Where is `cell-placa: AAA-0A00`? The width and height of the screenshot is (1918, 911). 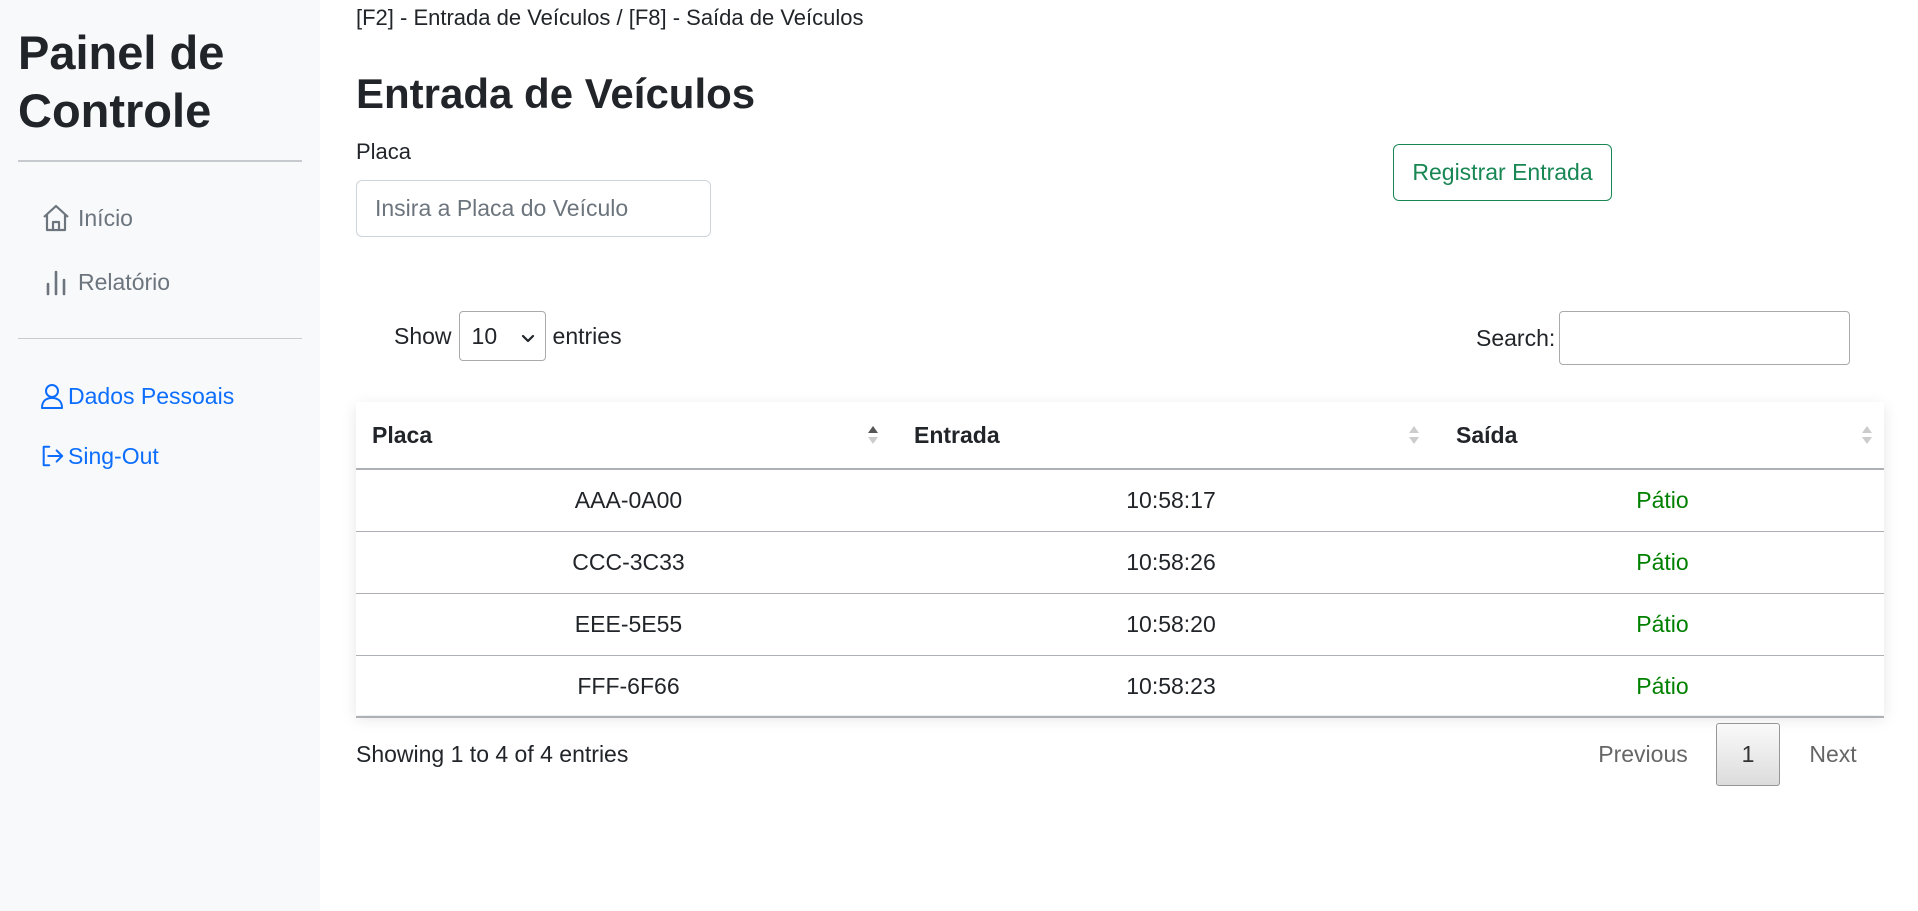
cell-placa: AAA-0A00 is located at coordinates (628, 500).